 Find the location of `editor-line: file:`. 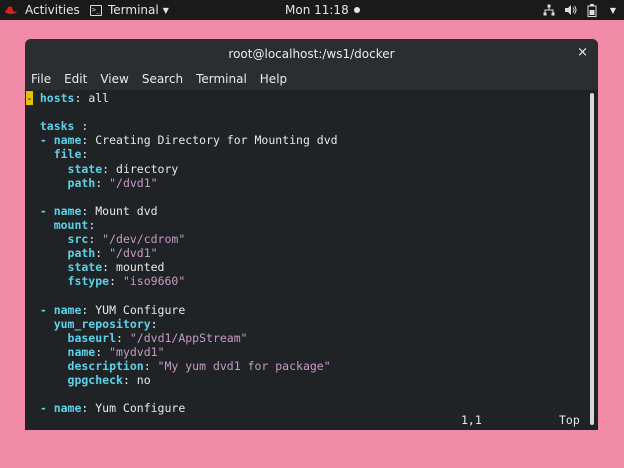

editor-line: file: is located at coordinates (57, 154).